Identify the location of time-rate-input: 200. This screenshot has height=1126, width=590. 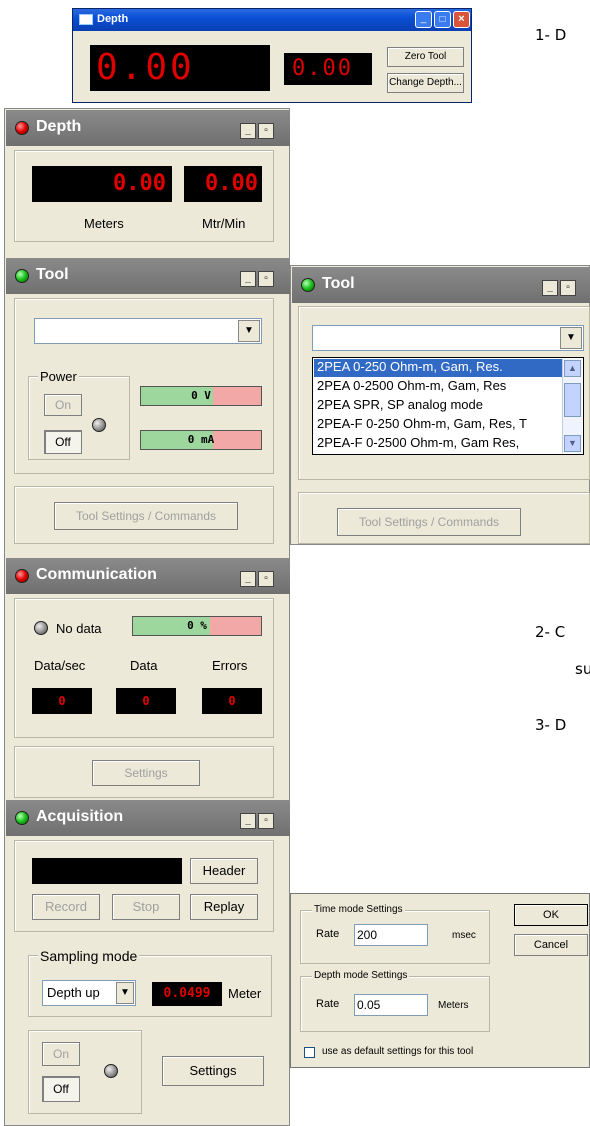
(391, 935).